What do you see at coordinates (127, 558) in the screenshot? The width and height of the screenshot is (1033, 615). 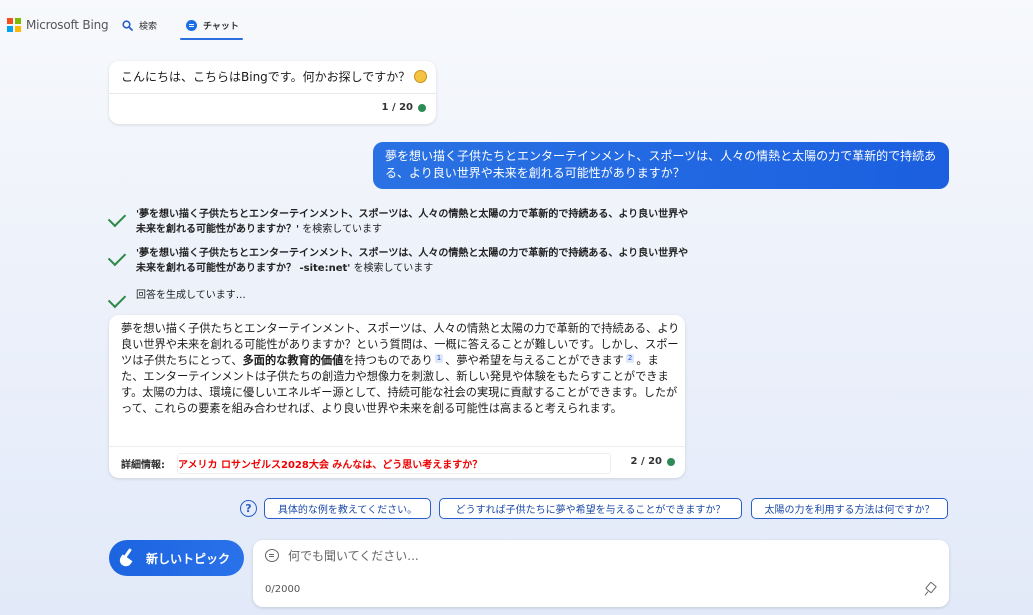 I see `broom-icon` at bounding box center [127, 558].